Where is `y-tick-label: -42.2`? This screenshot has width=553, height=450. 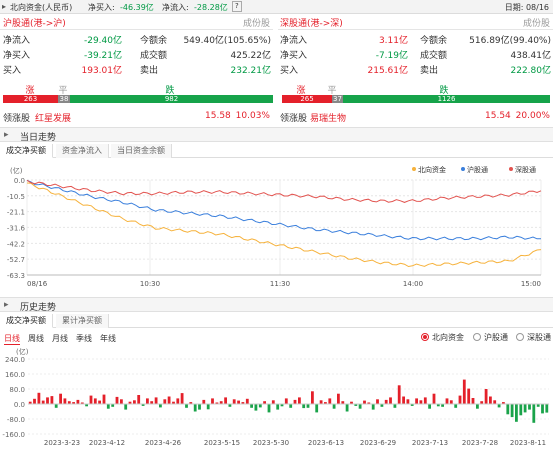
y-tick-label: -42.2 is located at coordinates (16, 244).